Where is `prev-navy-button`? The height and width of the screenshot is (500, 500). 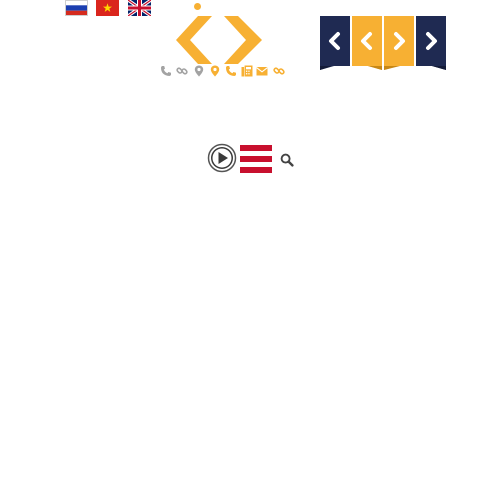
prev-navy-button is located at coordinates (335, 43).